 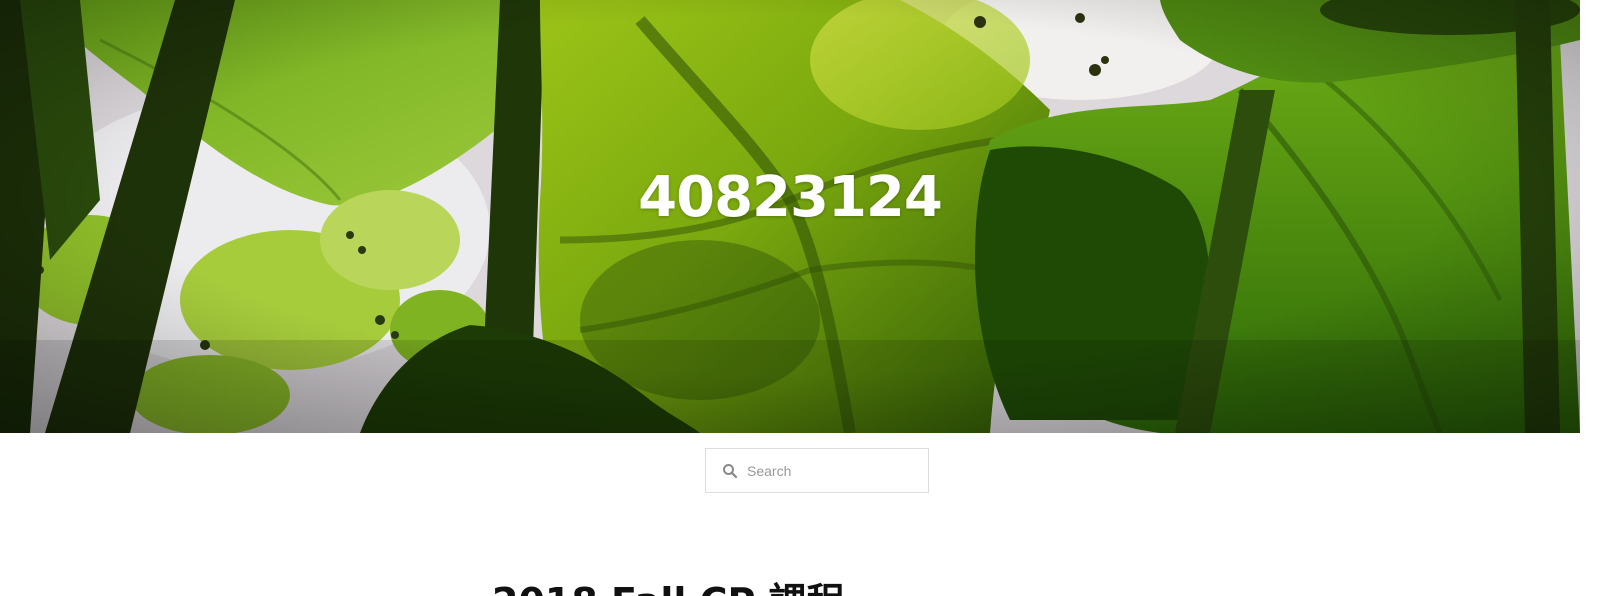 What do you see at coordinates (790, 198) in the screenshot?
I see `site-title: 40823124` at bounding box center [790, 198].